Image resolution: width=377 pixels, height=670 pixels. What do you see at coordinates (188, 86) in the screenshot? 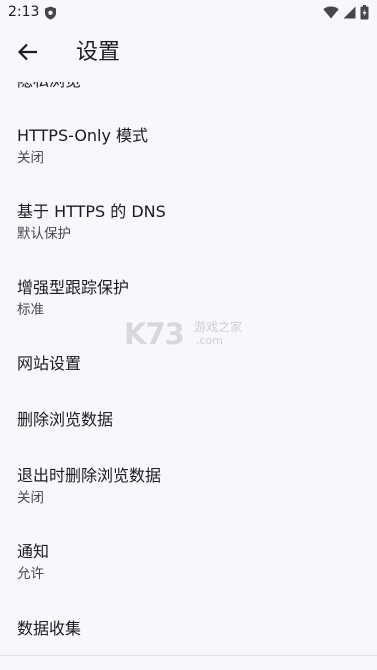
I see `list-item-private-browsing: 隐私浏览` at bounding box center [188, 86].